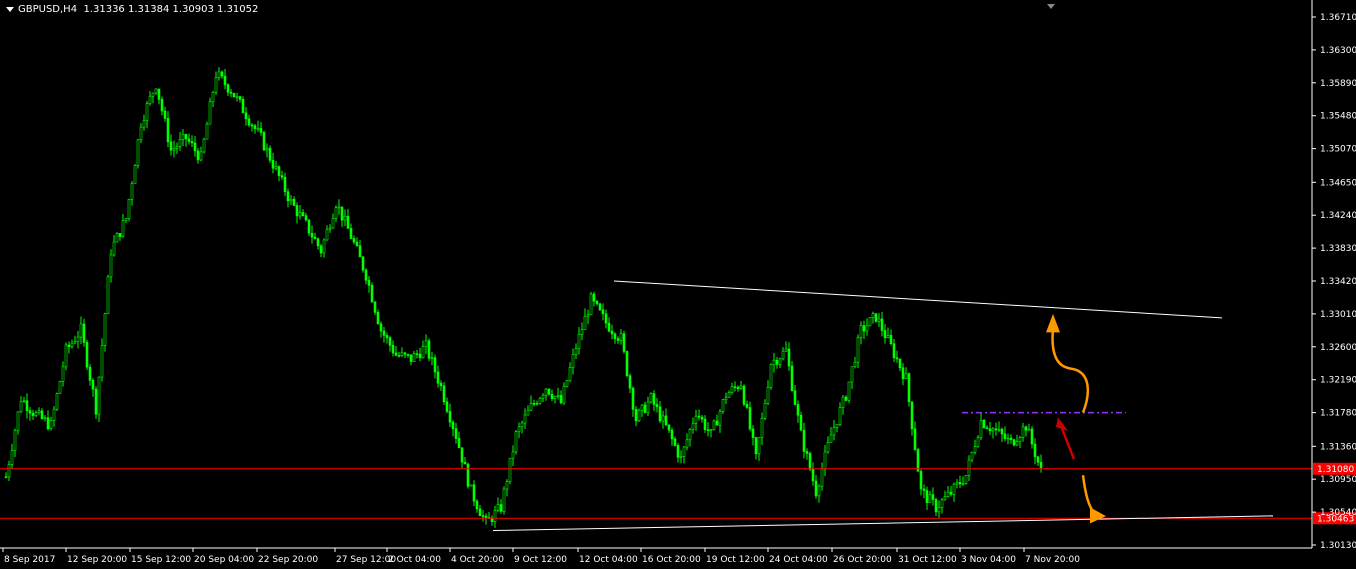 The width and height of the screenshot is (1356, 569). What do you see at coordinates (608, 560) in the screenshot?
I see `time-tick-label: 12 Oct 04:00` at bounding box center [608, 560].